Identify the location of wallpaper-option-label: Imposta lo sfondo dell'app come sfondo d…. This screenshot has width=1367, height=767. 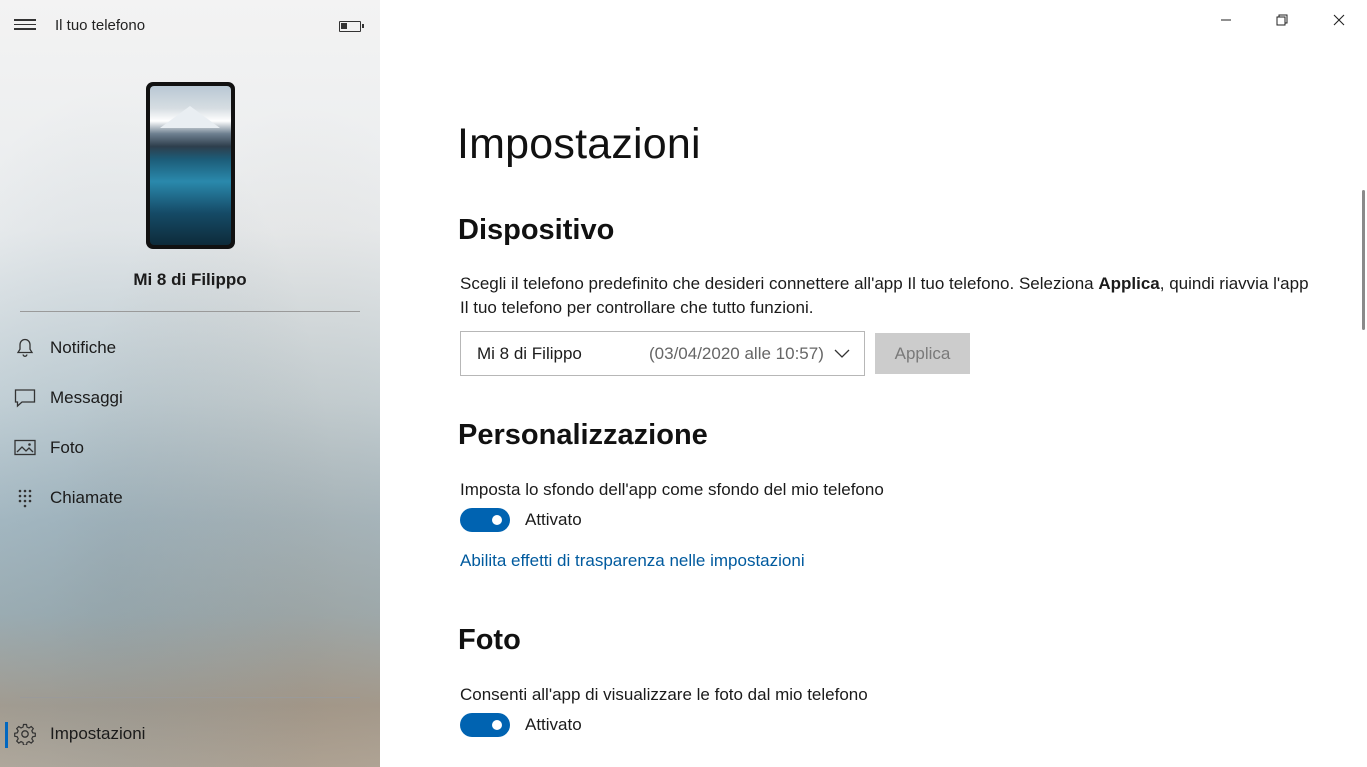
(672, 489).